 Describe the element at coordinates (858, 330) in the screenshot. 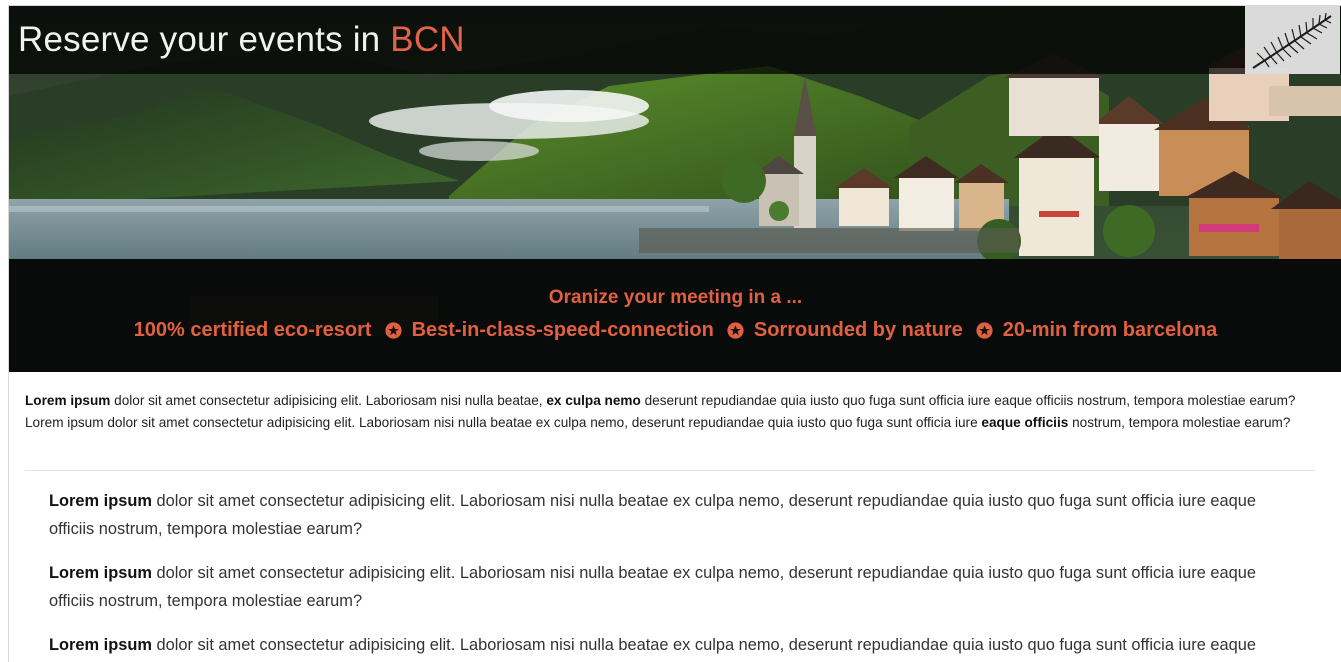

I see `feature-item: Sorrounded by nature` at that location.